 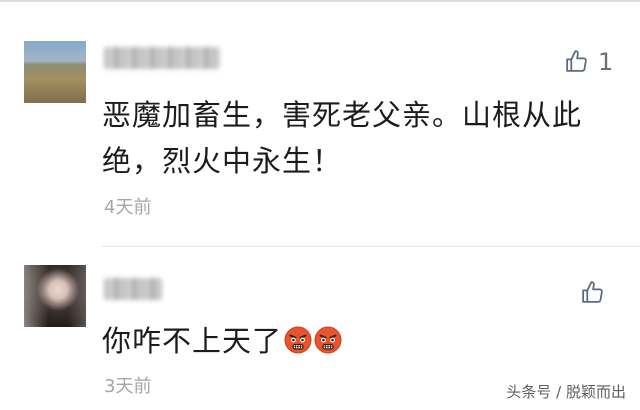 I want to click on watermark: 头条号 / 脱颖而出, so click(x=566, y=392).